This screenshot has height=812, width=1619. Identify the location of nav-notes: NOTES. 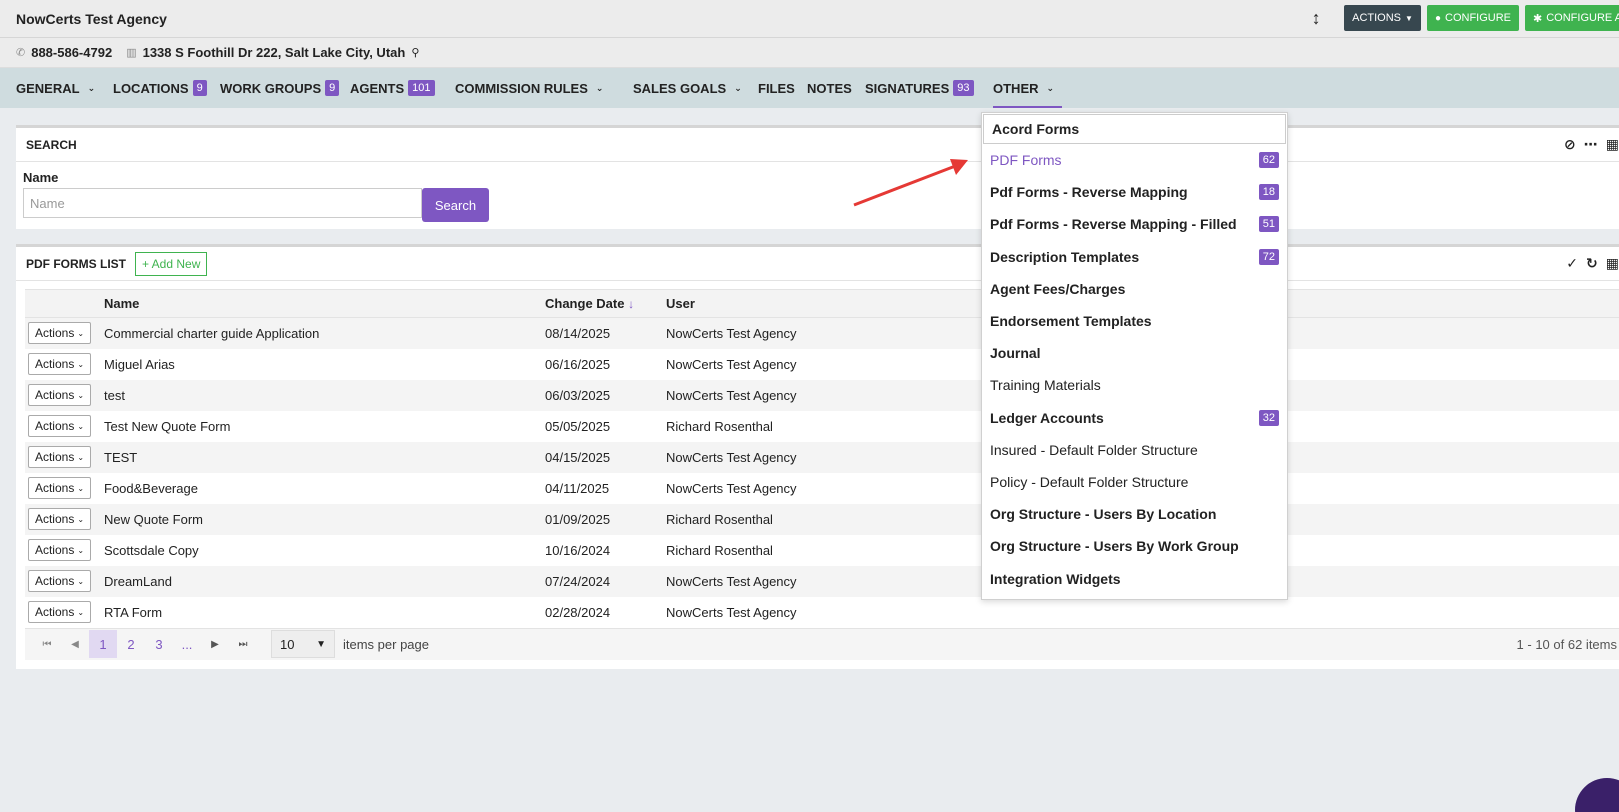
(836, 88).